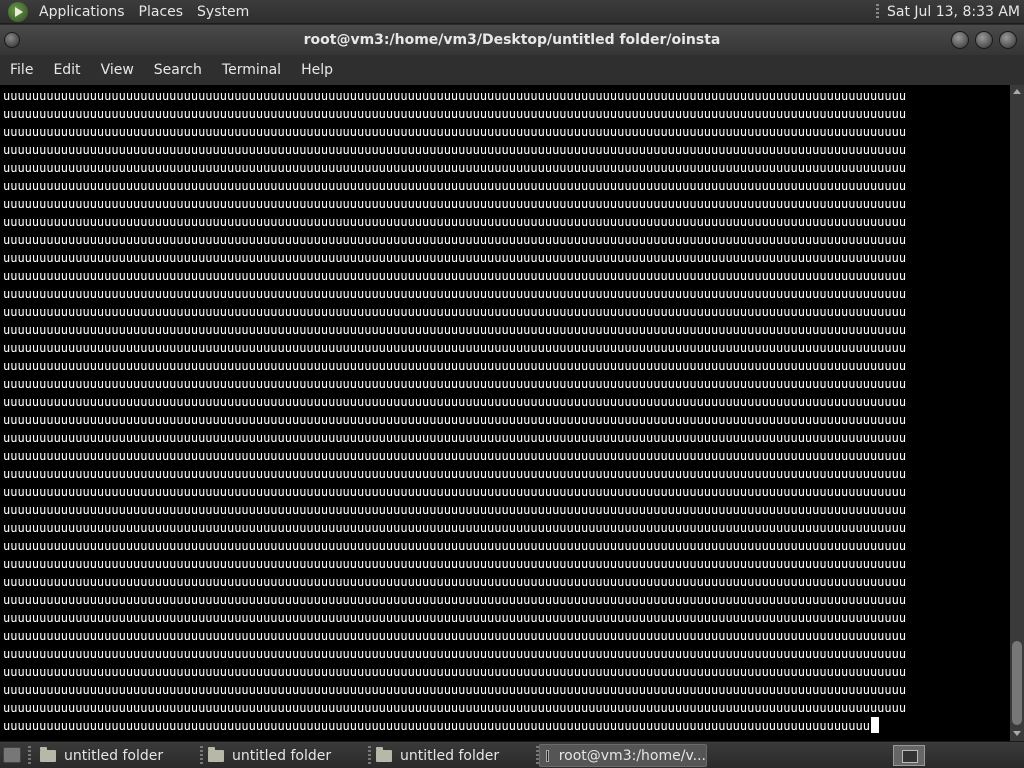 This screenshot has width=1024, height=768. Describe the element at coordinates (984, 40) in the screenshot. I see `maximize-button` at that location.